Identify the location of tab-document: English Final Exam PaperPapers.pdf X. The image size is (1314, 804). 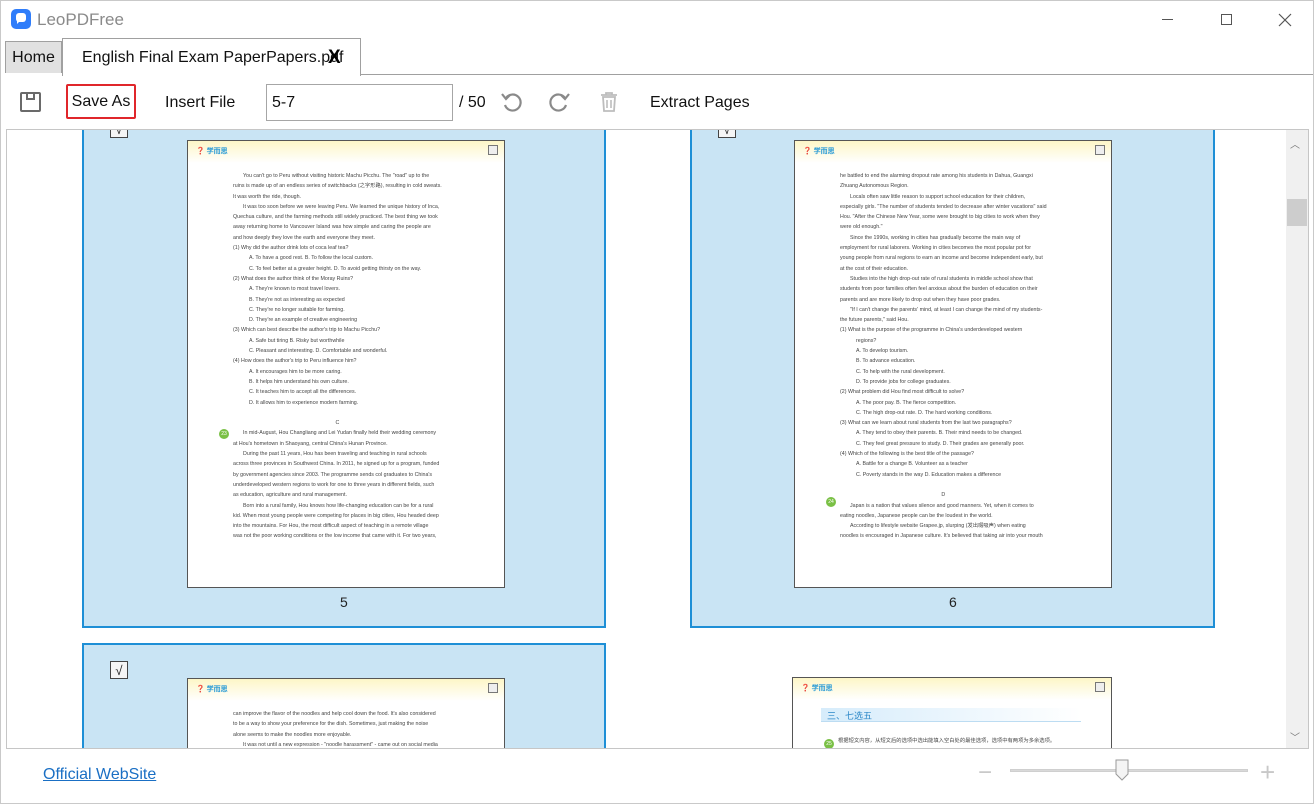
(211, 57).